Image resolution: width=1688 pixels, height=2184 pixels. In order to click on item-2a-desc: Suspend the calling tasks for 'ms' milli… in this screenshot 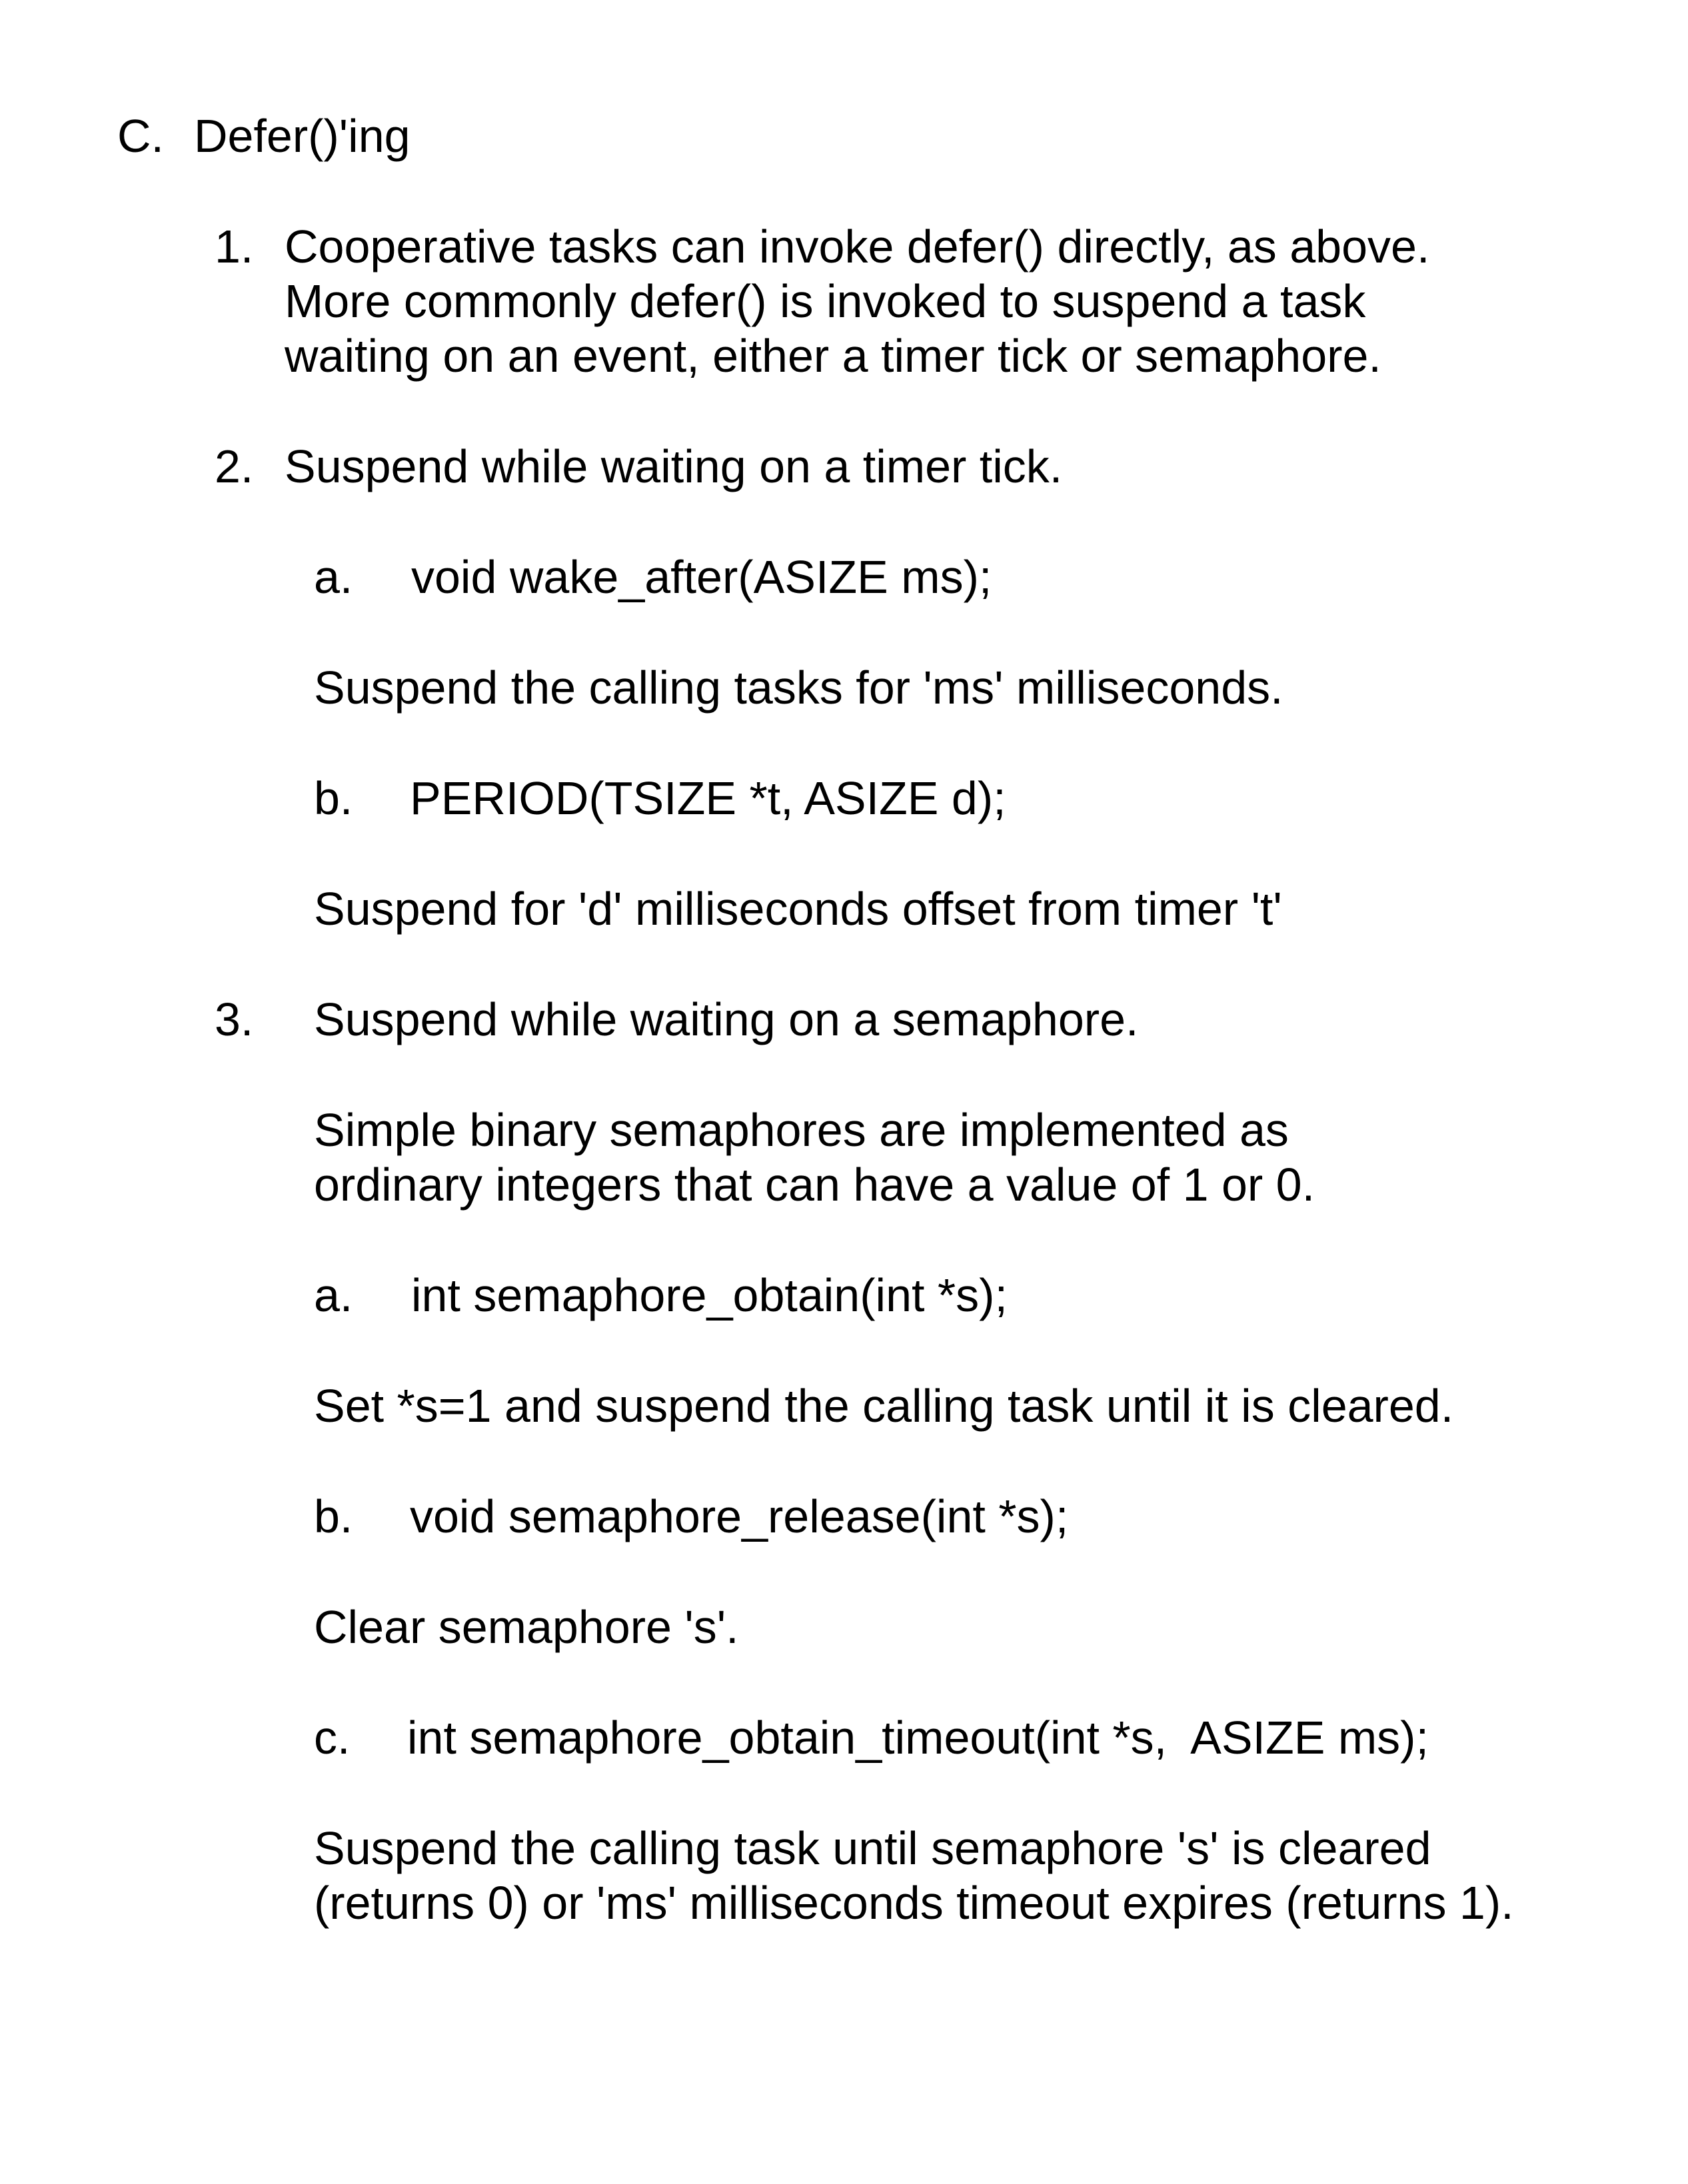, I will do `click(798, 688)`.